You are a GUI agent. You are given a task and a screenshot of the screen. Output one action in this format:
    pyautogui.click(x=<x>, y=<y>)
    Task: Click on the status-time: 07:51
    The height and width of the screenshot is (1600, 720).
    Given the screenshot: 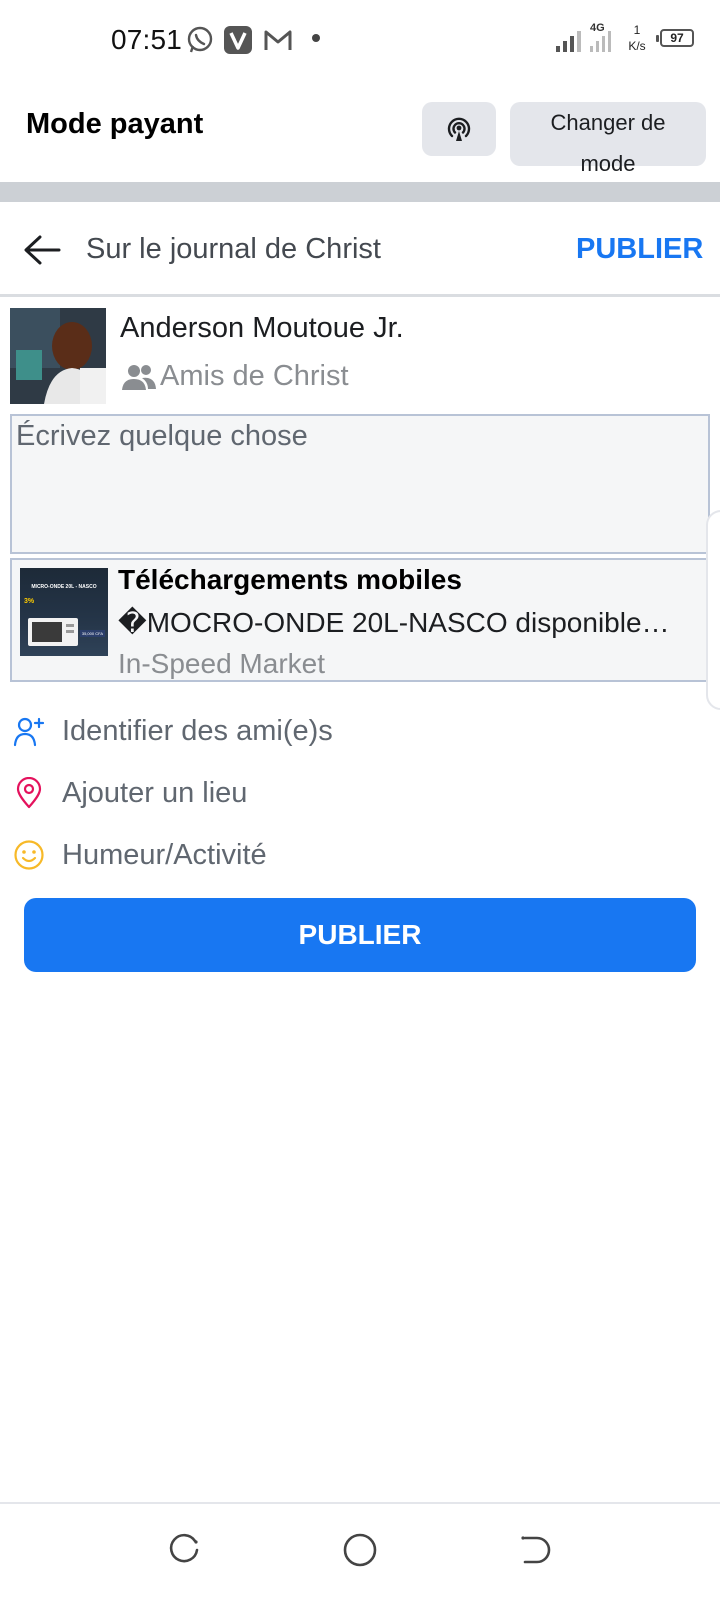 What is the action you would take?
    pyautogui.click(x=147, y=39)
    